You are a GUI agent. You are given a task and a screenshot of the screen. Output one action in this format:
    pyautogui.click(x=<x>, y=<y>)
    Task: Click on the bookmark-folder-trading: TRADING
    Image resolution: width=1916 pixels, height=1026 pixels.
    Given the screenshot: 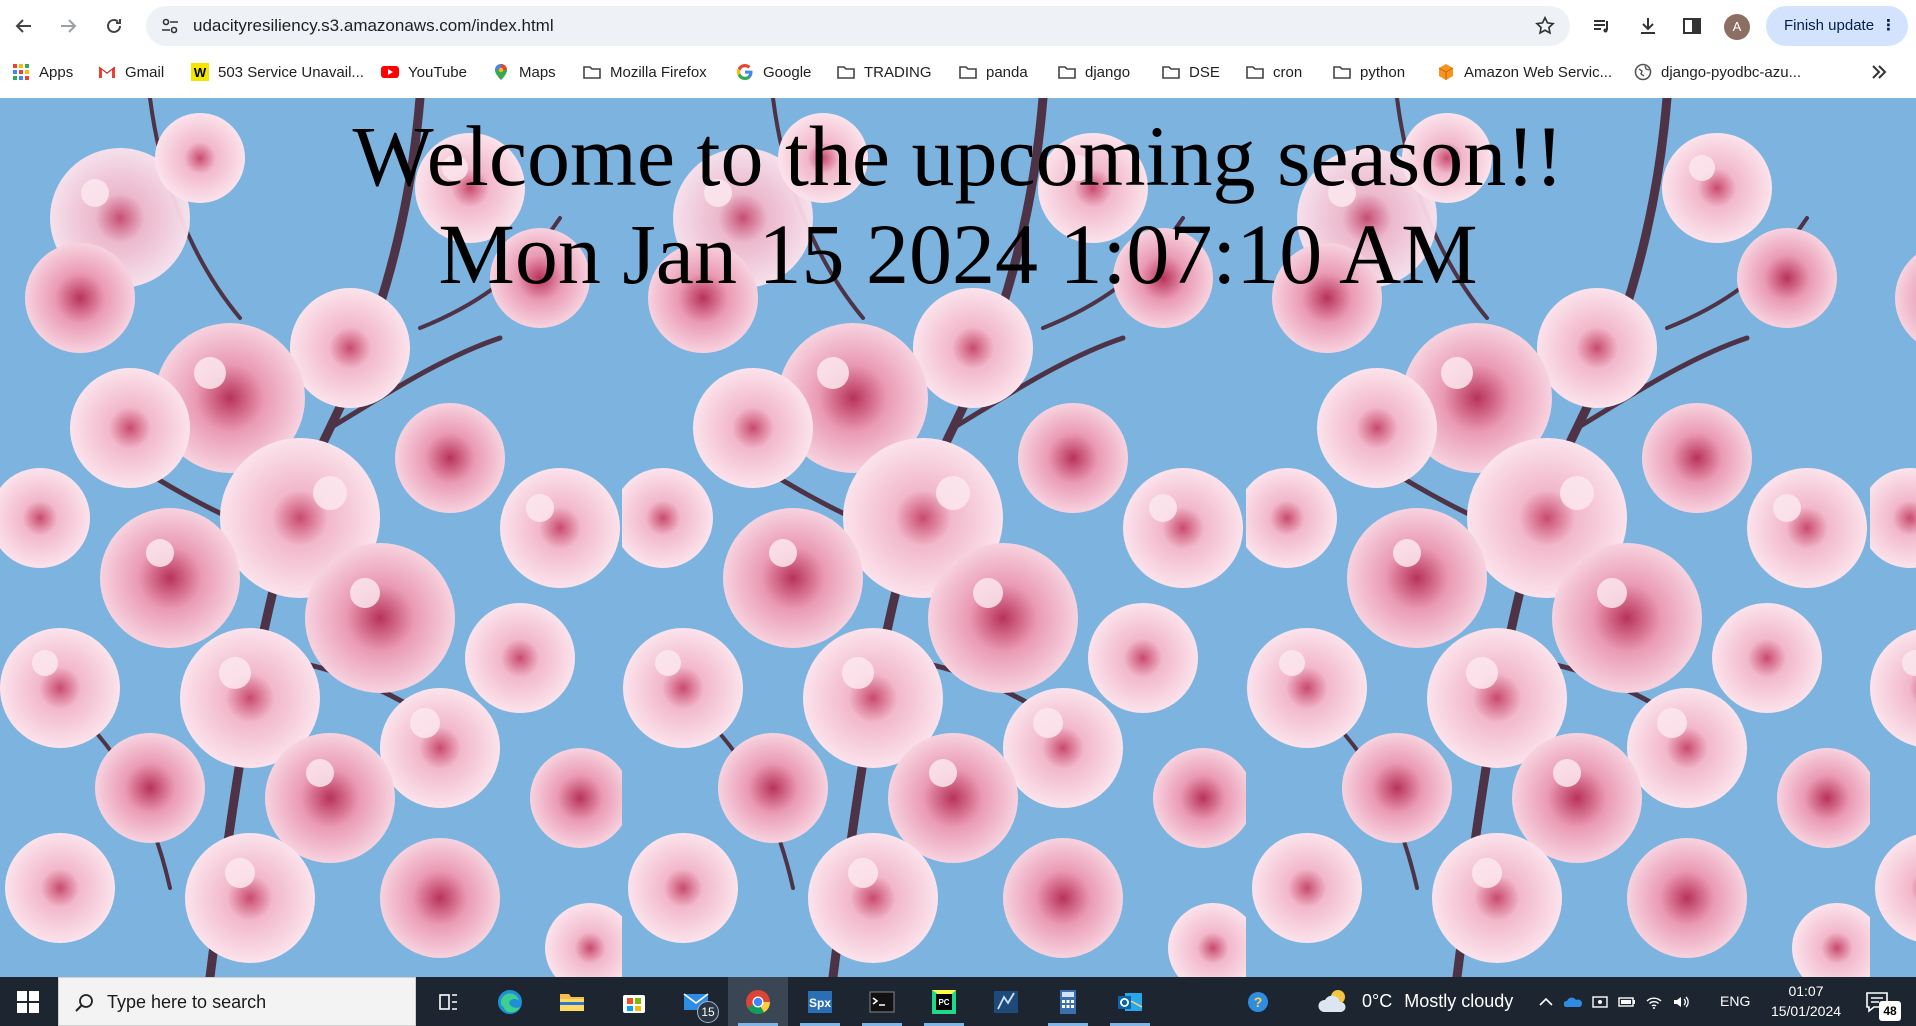 What is the action you would take?
    pyautogui.click(x=884, y=72)
    